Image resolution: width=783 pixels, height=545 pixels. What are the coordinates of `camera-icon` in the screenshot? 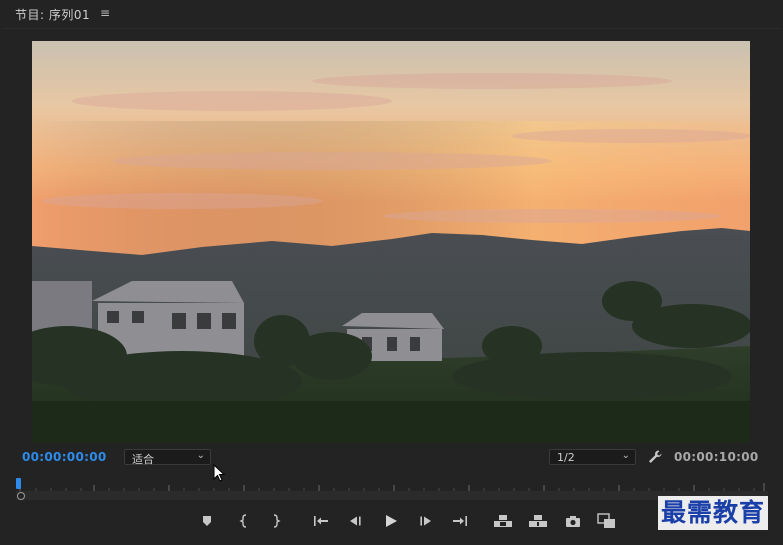 It's located at (573, 521).